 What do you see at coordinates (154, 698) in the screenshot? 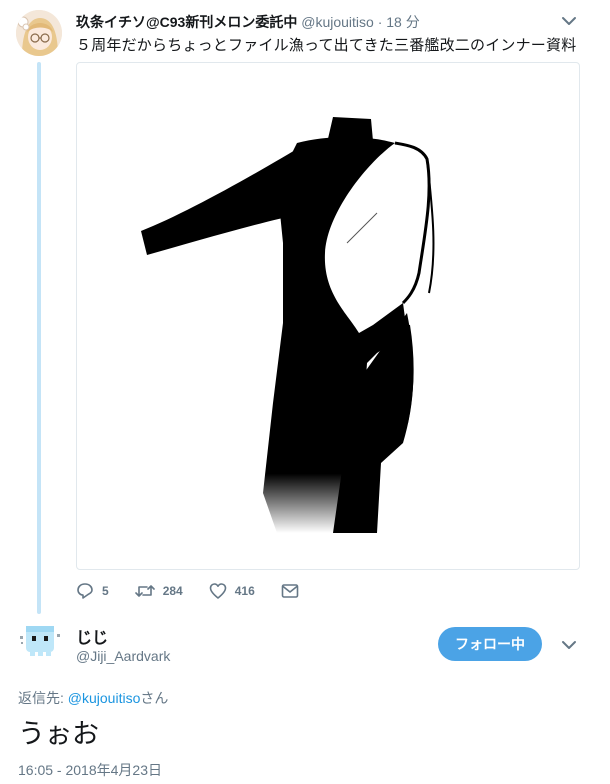
I see `replying-suffix: さん` at bounding box center [154, 698].